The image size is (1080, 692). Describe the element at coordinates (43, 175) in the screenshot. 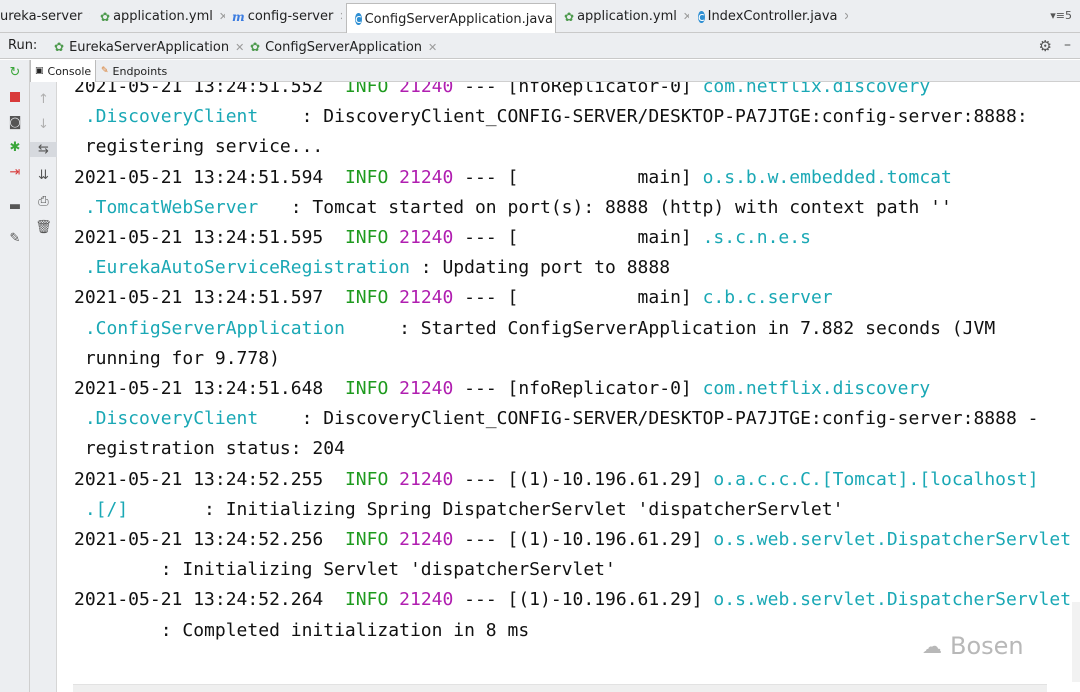

I see `scroll-to-end-icon: ⇊` at that location.